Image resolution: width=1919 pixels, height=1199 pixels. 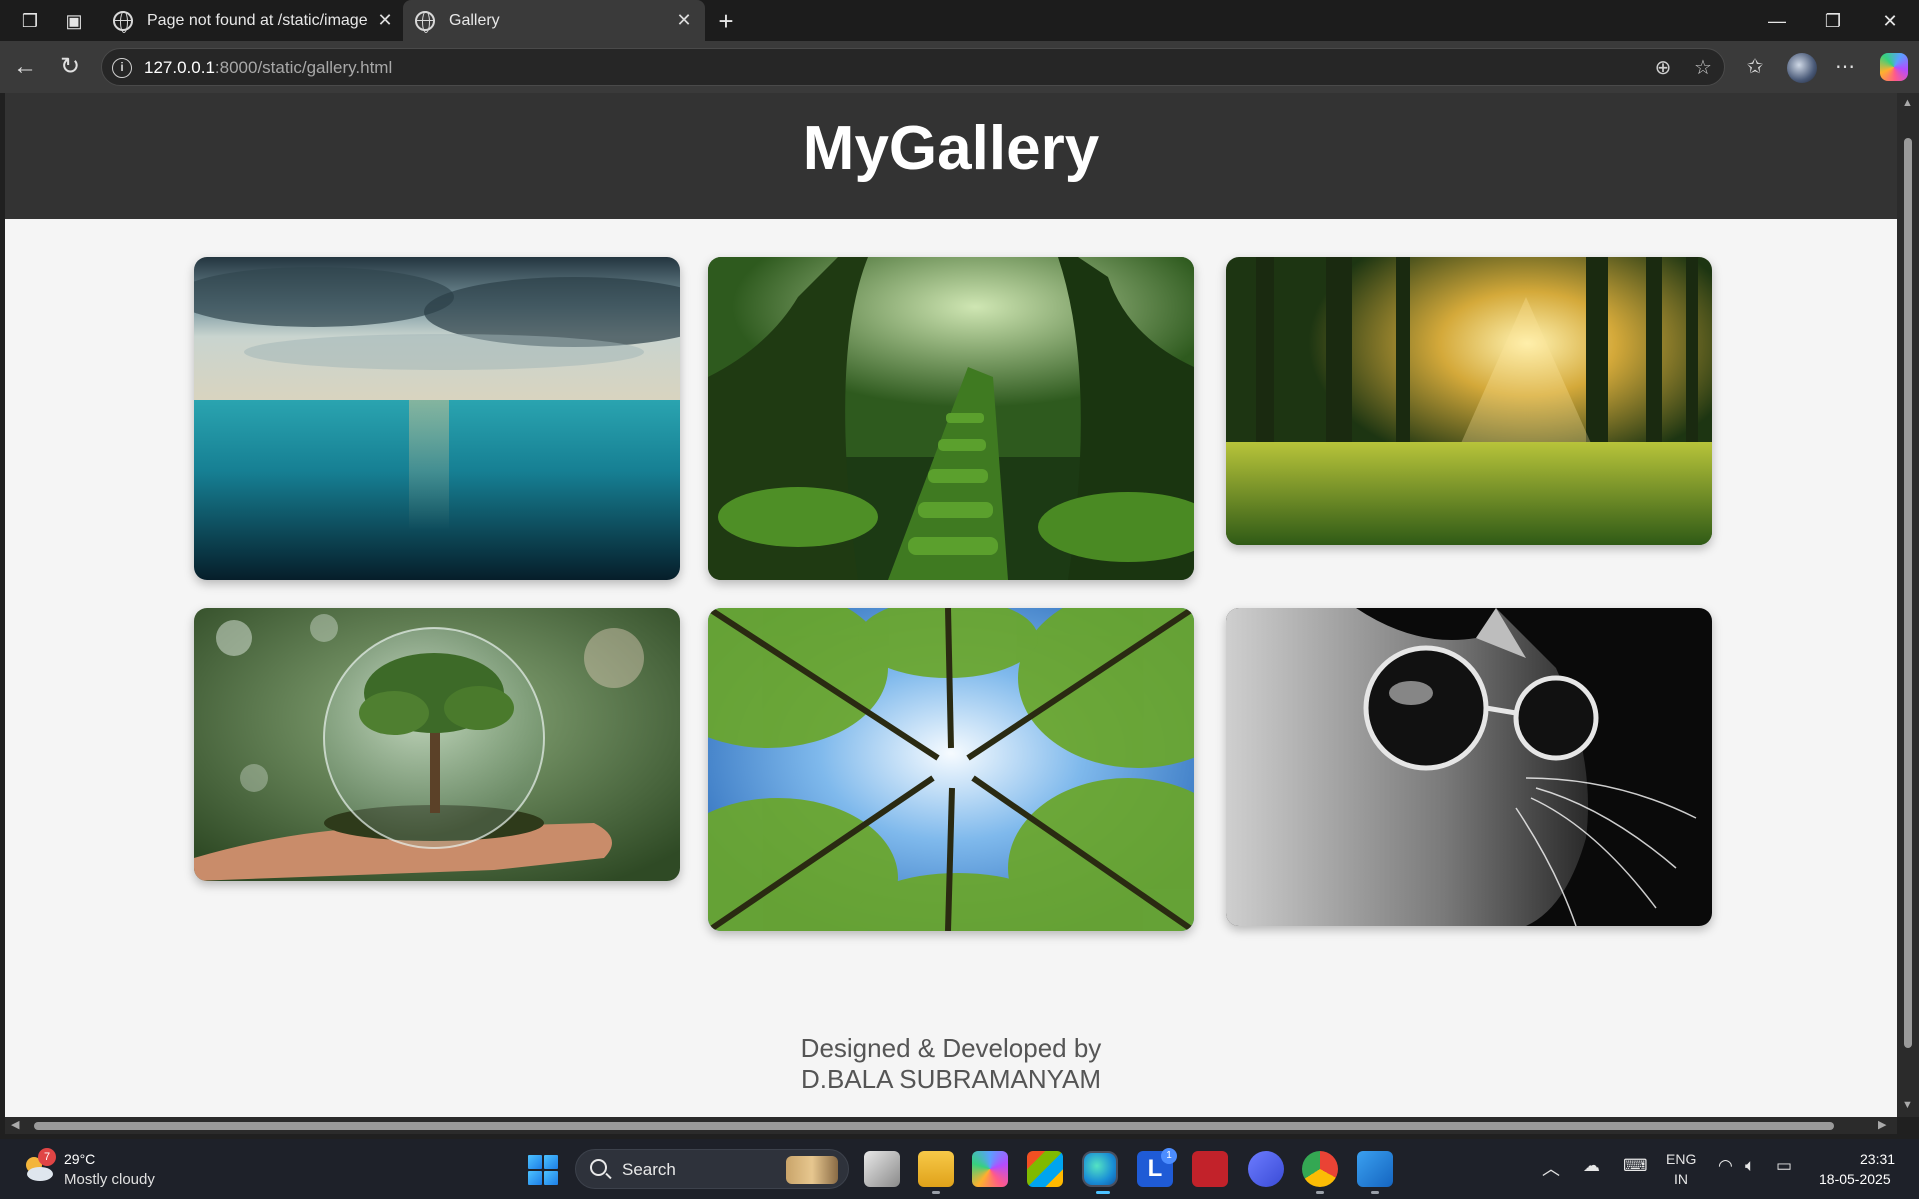 I want to click on new-tab-icon: +, so click(x=726, y=21).